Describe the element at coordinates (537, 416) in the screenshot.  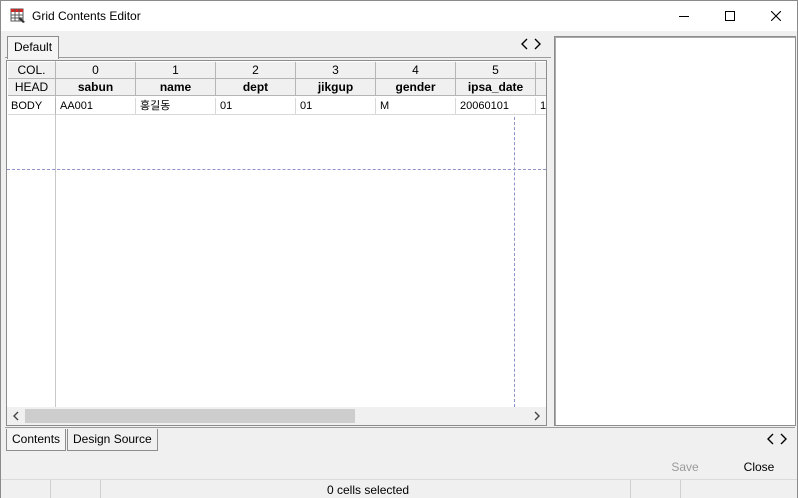
I see `scroll-right-arrow-icon` at that location.